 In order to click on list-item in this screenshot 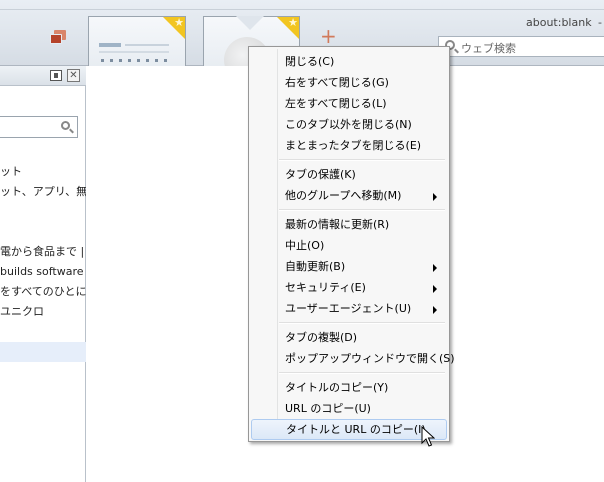, I will do `click(43, 212)`.